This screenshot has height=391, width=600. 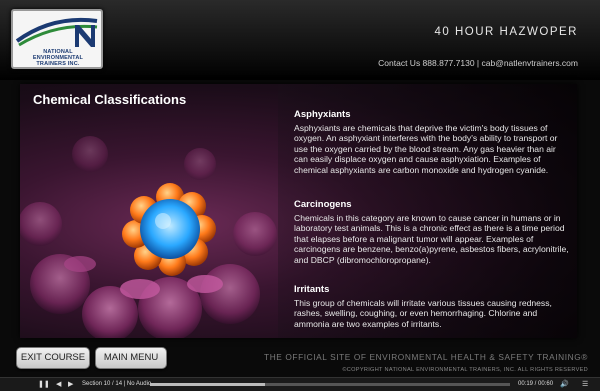 I want to click on section-heading: Carcinogens, so click(x=323, y=204).